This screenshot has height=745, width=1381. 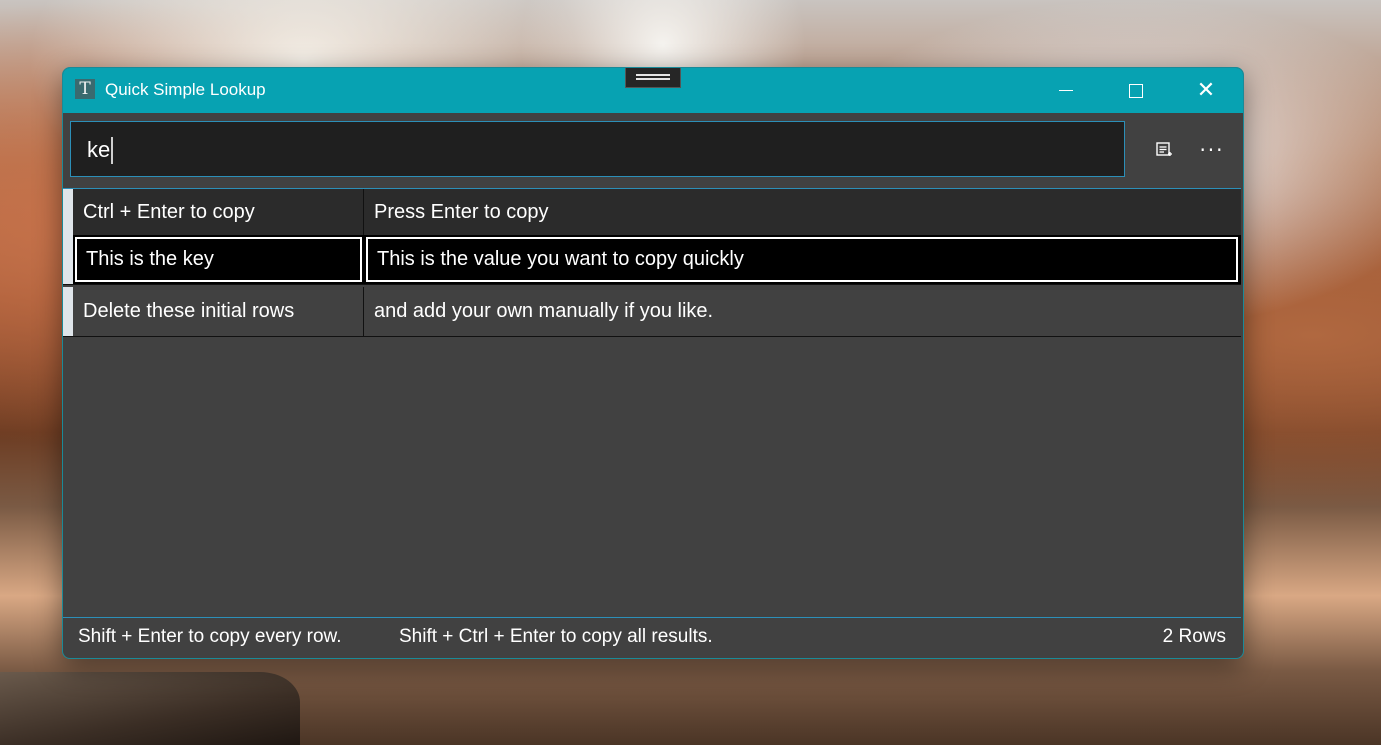 I want to click on copy-every-row-hint: Shift + Enter to copy every row., so click(x=210, y=636).